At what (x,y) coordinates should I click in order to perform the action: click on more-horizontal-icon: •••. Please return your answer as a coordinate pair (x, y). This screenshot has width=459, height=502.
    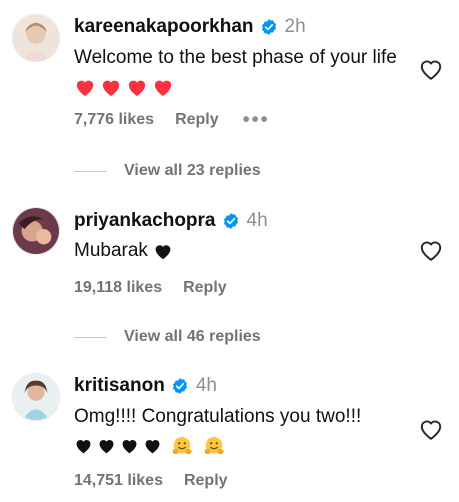
    Looking at the image, I should click on (256, 120).